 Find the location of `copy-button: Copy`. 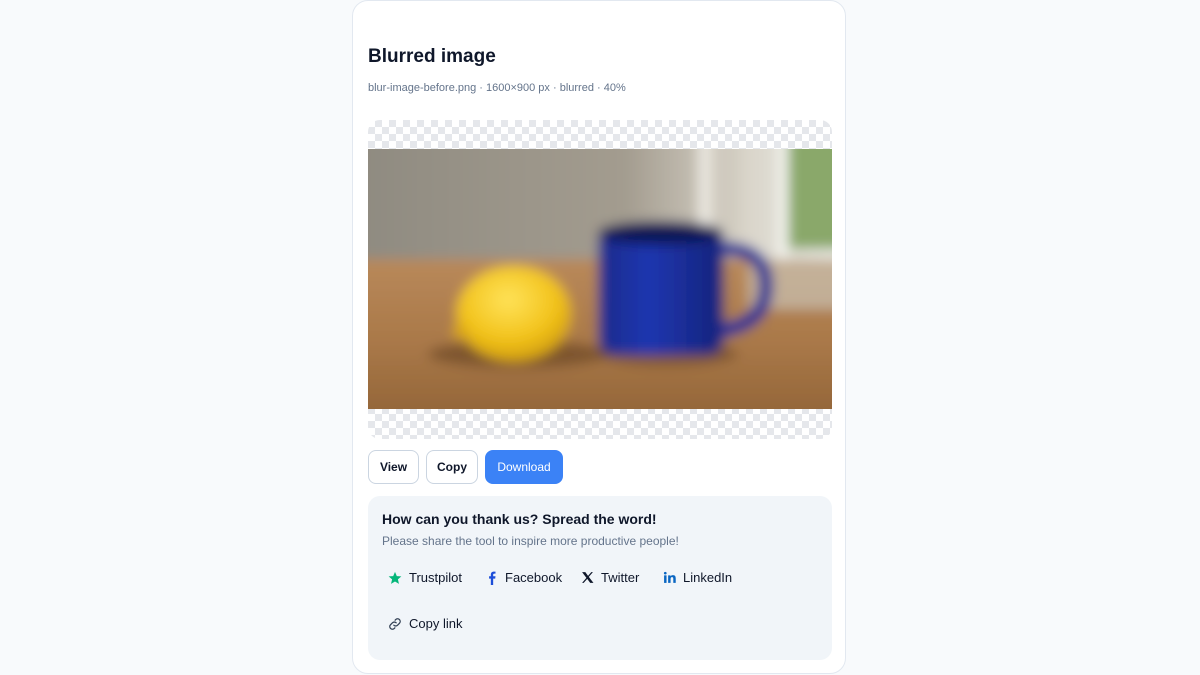

copy-button: Copy is located at coordinates (452, 467).